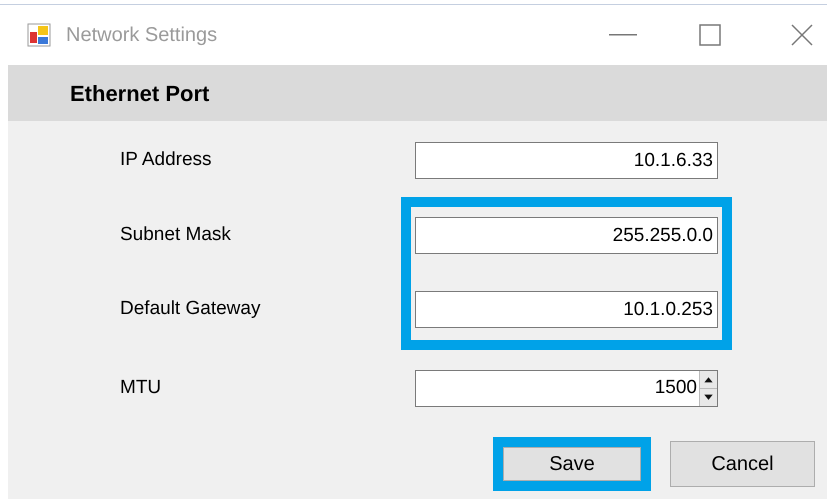  Describe the element at coordinates (802, 35) in the screenshot. I see `close-icon` at that location.